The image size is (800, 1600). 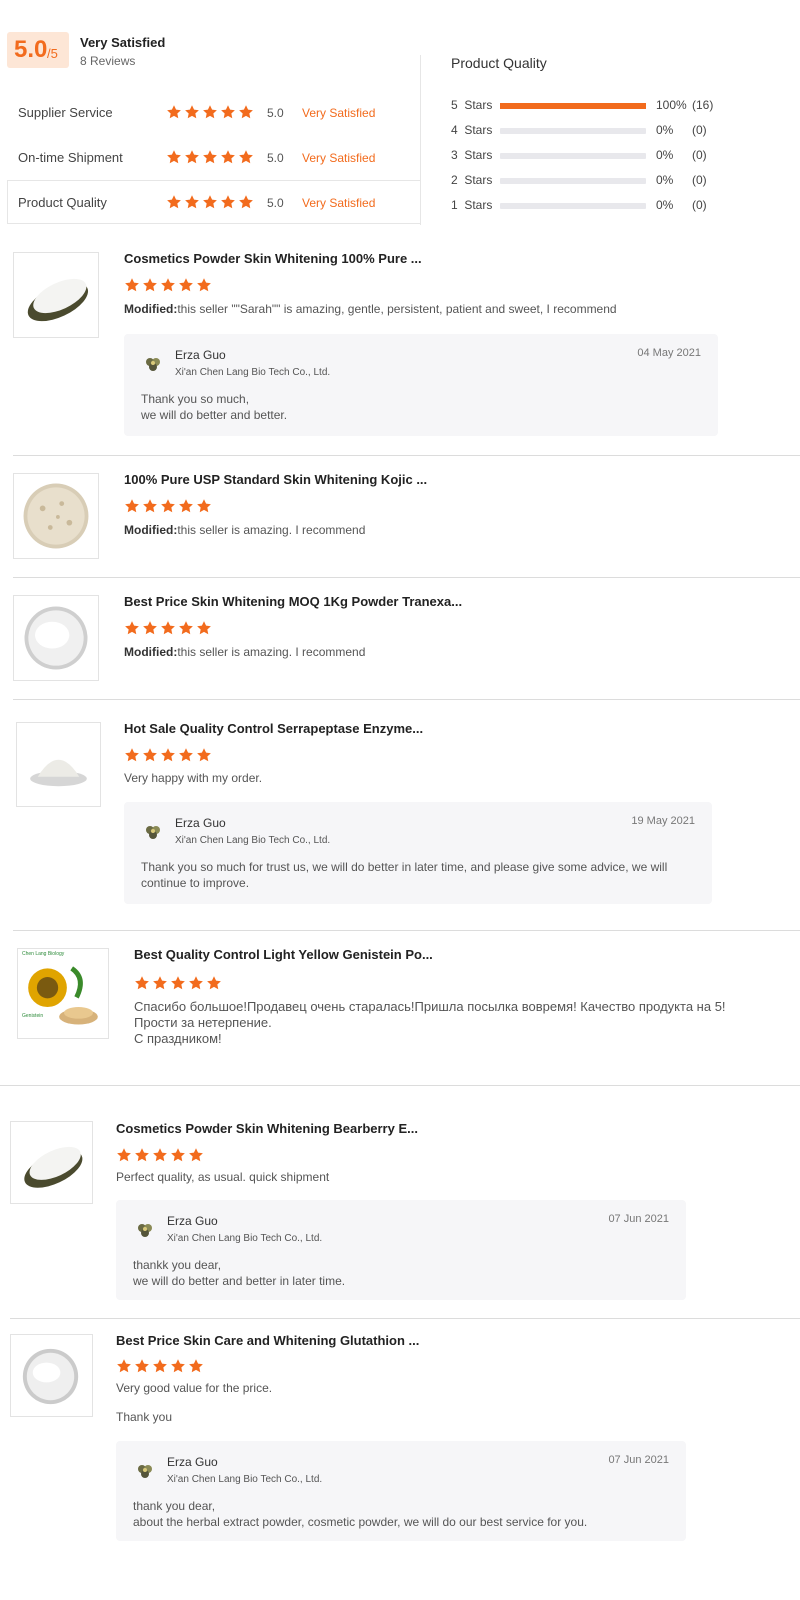 I want to click on overall-label: Very Satisfied, so click(x=123, y=42).